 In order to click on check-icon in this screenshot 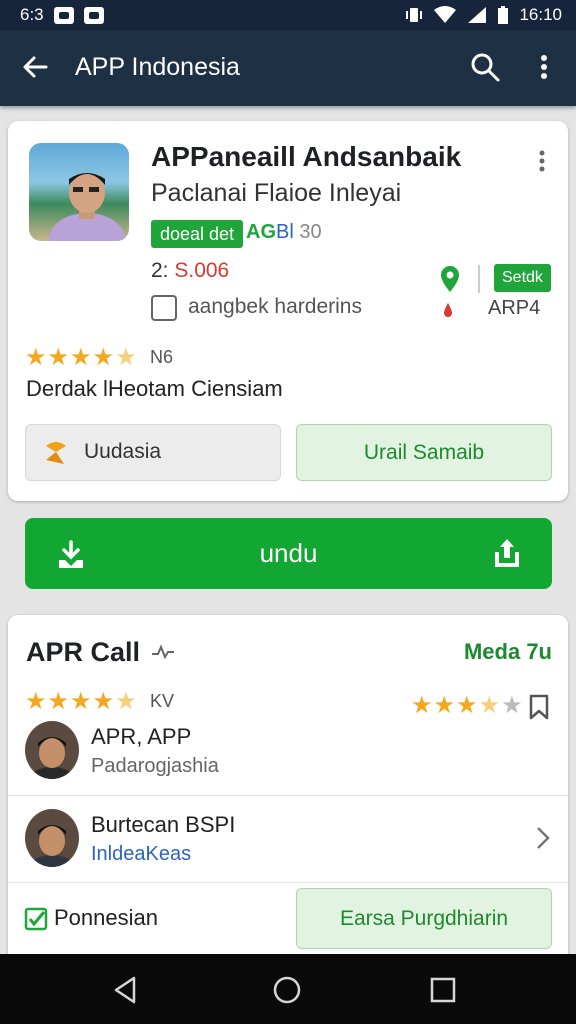, I will do `click(36, 919)`.